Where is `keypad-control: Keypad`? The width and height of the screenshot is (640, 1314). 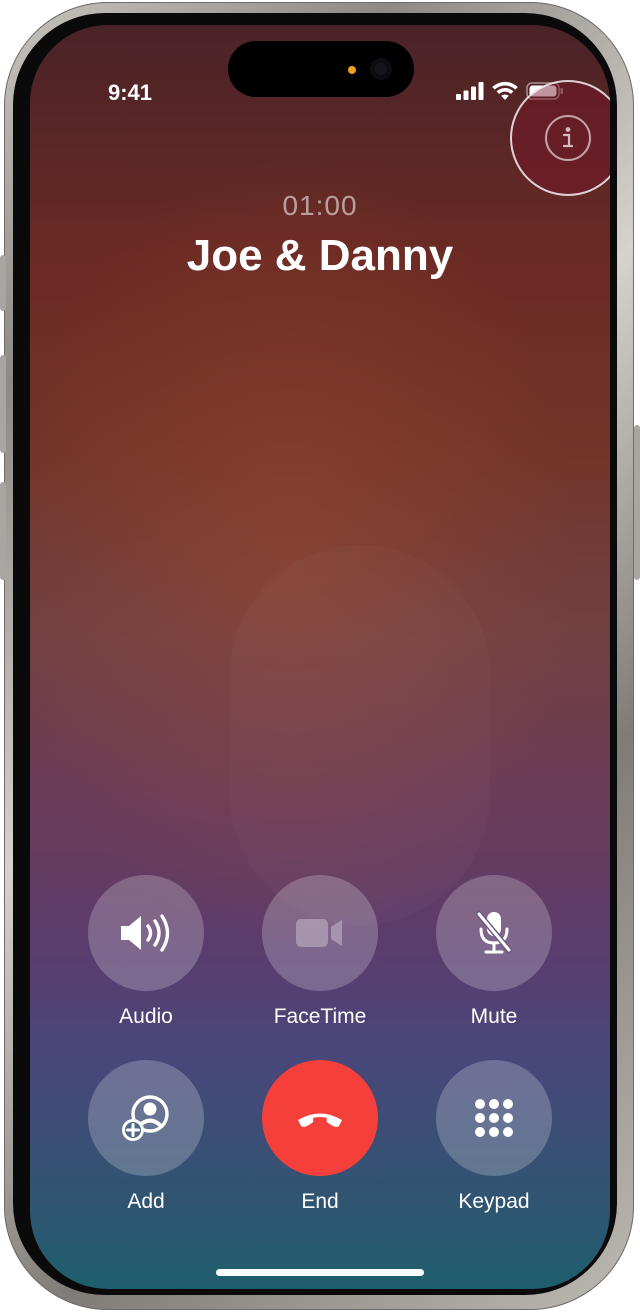
keypad-control: Keypad is located at coordinates (494, 1137).